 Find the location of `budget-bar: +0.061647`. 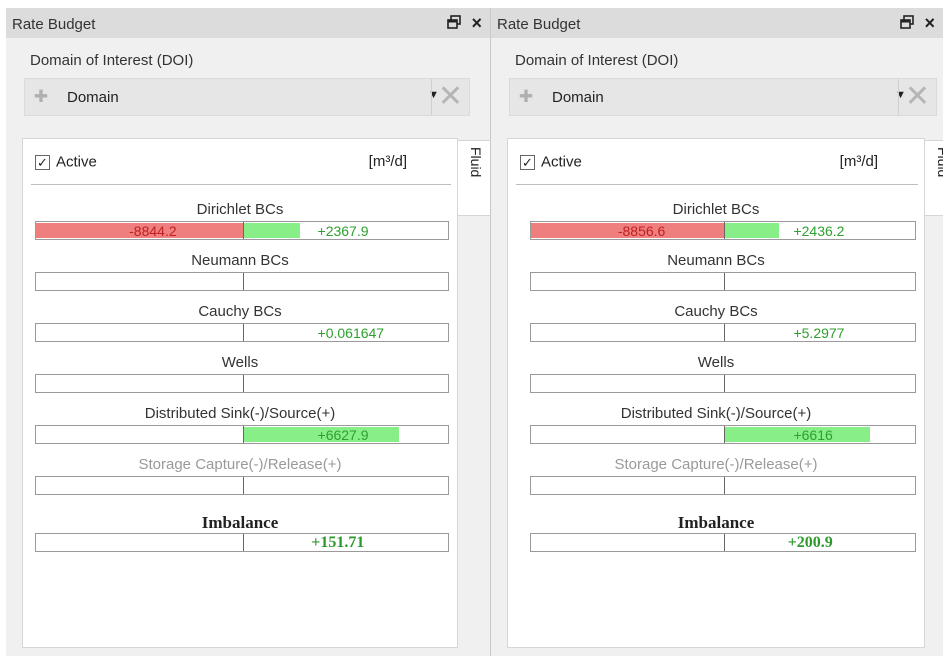

budget-bar: +0.061647 is located at coordinates (242, 332).